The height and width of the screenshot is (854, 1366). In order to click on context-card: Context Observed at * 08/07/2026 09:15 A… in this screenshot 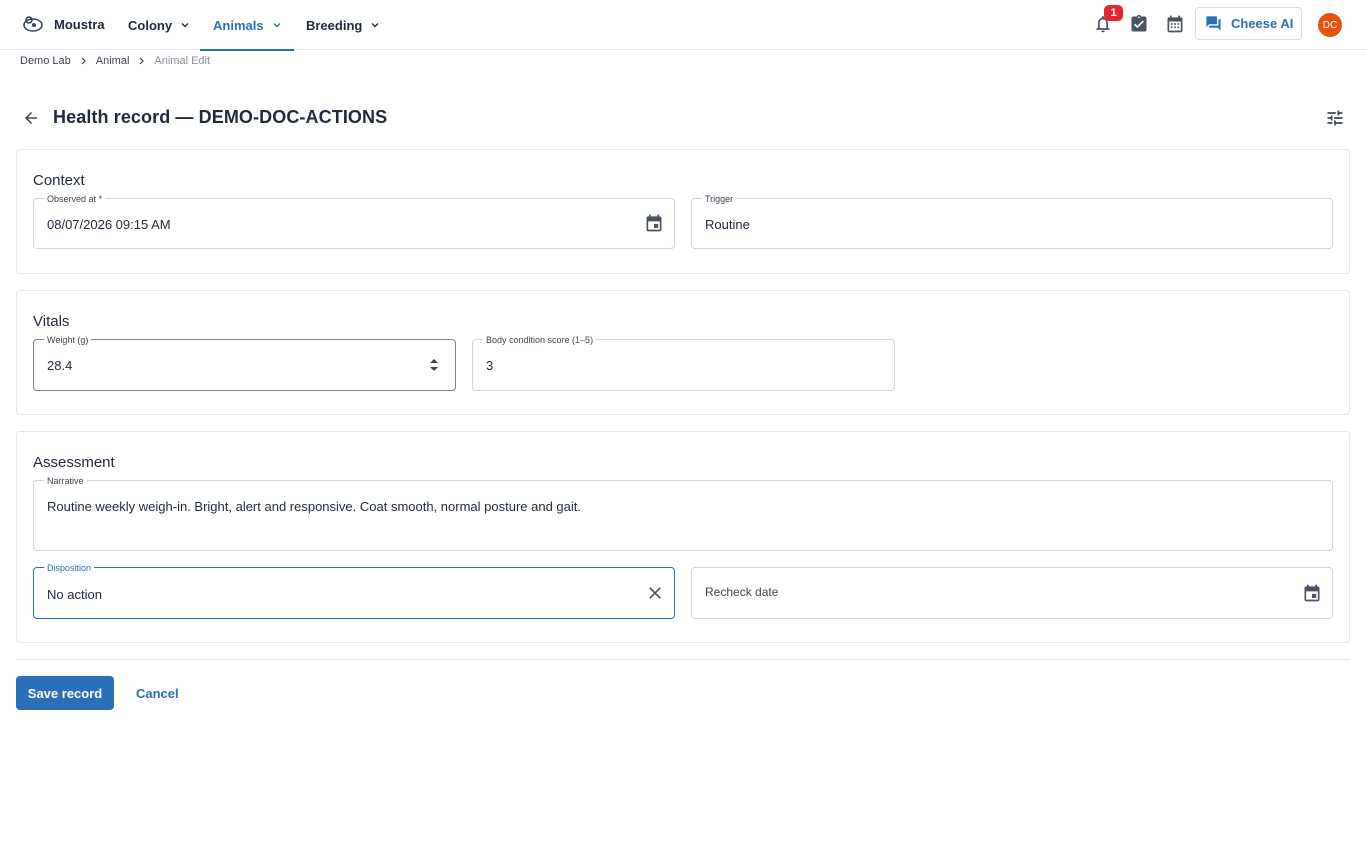, I will do `click(683, 211)`.